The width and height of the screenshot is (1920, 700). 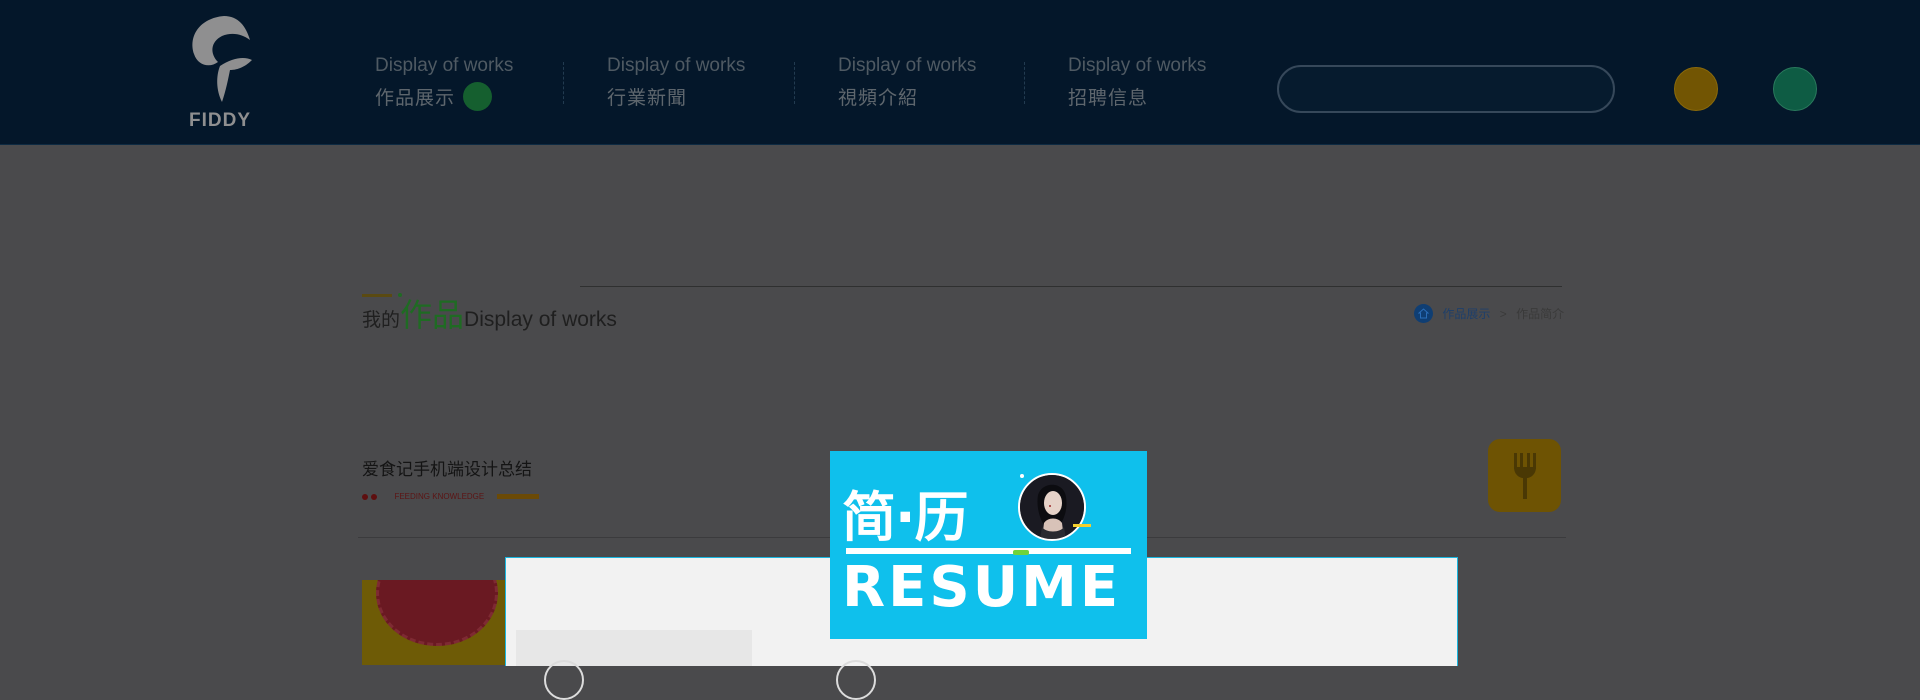 I want to click on yellow-circle-button, so click(x=1696, y=89).